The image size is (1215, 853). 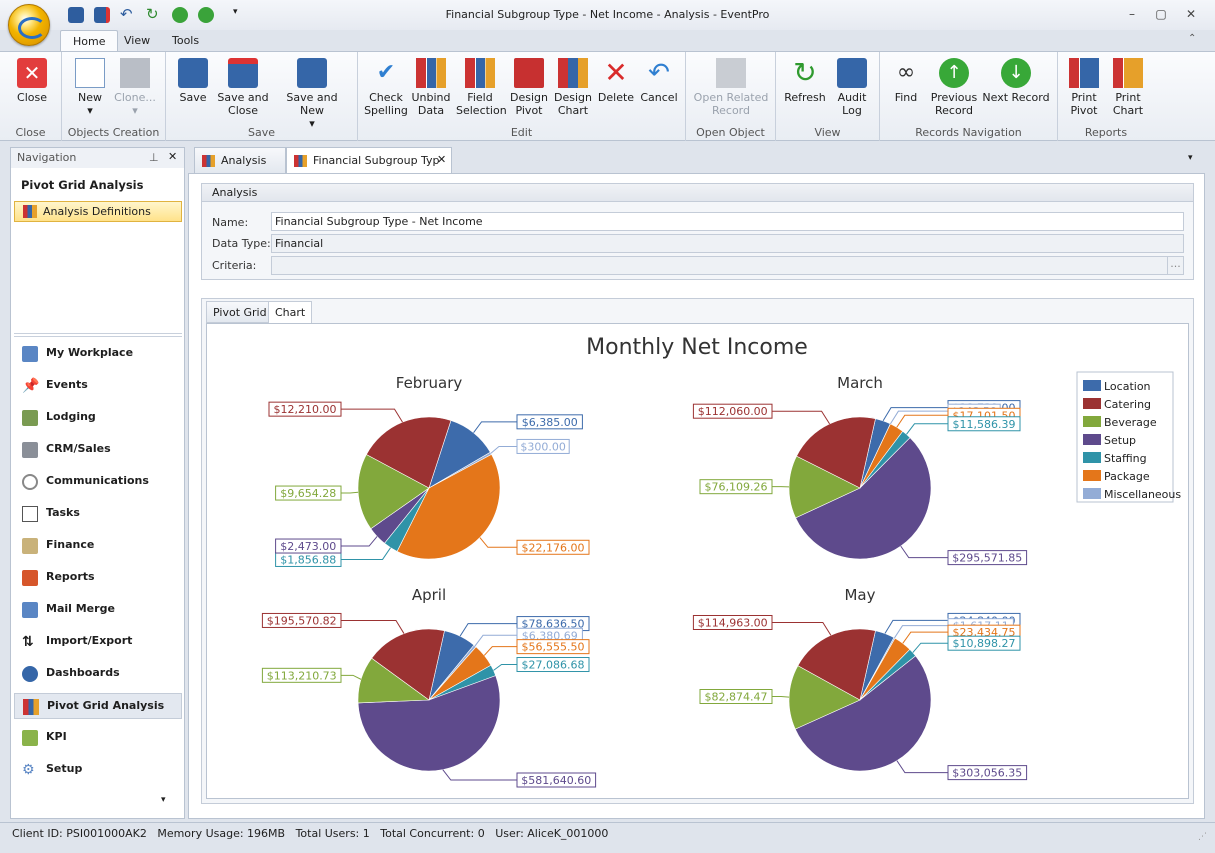 I want to click on data-type-field: Financial, so click(x=727, y=243).